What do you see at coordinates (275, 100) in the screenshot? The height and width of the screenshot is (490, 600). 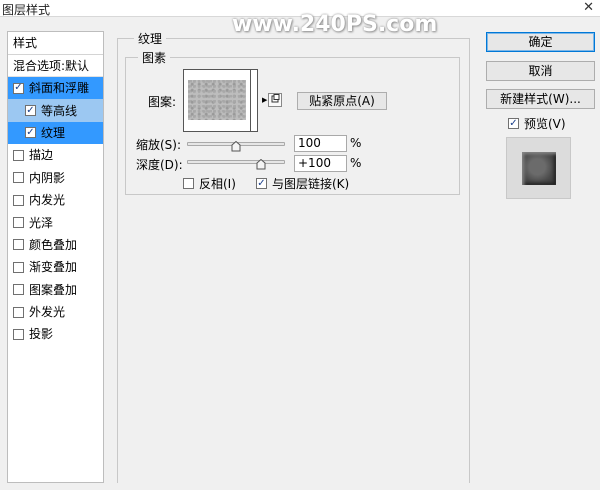 I see `new-preset-icon` at bounding box center [275, 100].